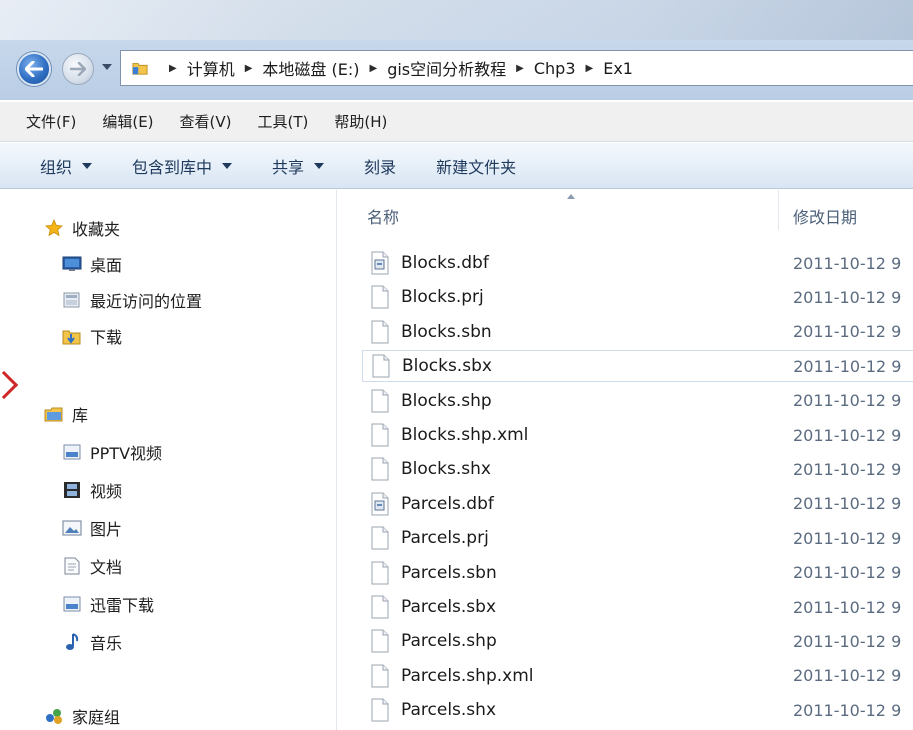  What do you see at coordinates (467, 675) in the screenshot?
I see `file-name: Parcels.shp.xml` at bounding box center [467, 675].